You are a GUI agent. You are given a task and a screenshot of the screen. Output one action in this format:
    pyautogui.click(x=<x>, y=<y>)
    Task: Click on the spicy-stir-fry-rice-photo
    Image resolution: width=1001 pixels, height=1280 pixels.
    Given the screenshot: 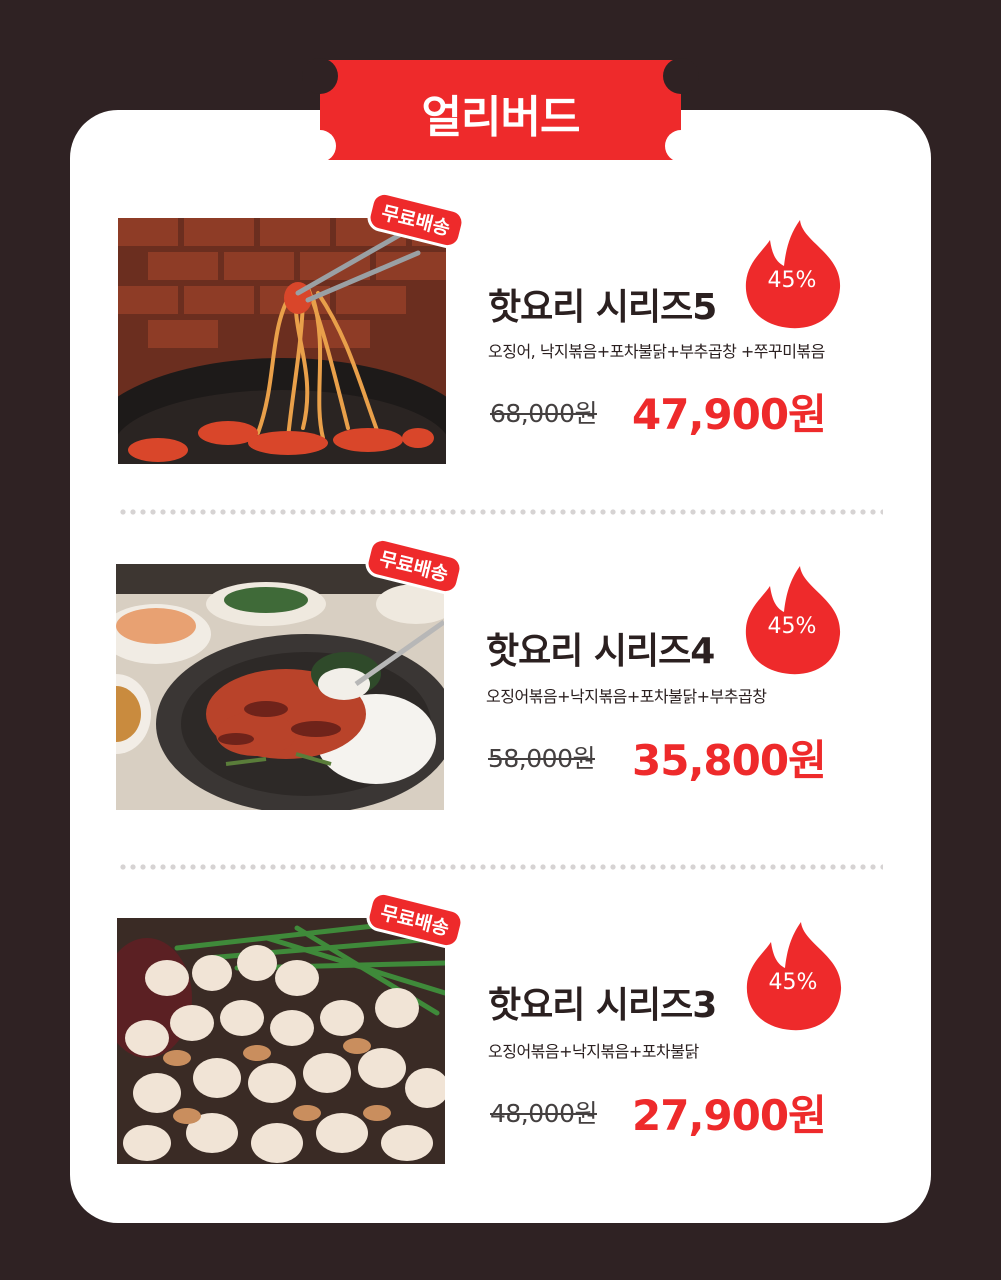 What is the action you would take?
    pyautogui.click(x=280, y=687)
    